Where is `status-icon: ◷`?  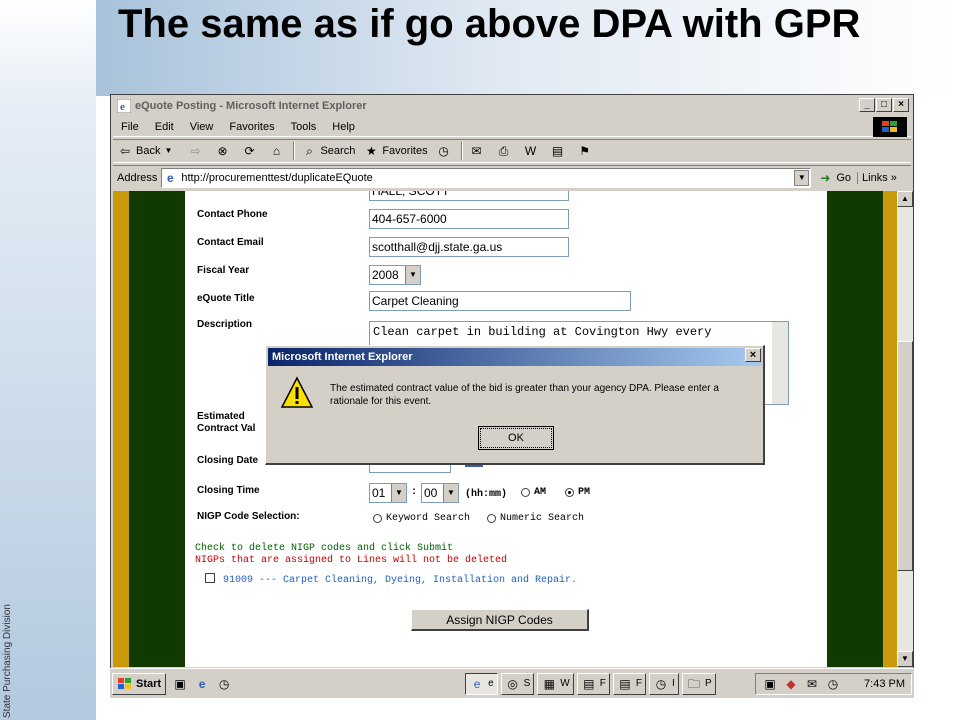
status-icon: ◷ is located at coordinates (833, 684).